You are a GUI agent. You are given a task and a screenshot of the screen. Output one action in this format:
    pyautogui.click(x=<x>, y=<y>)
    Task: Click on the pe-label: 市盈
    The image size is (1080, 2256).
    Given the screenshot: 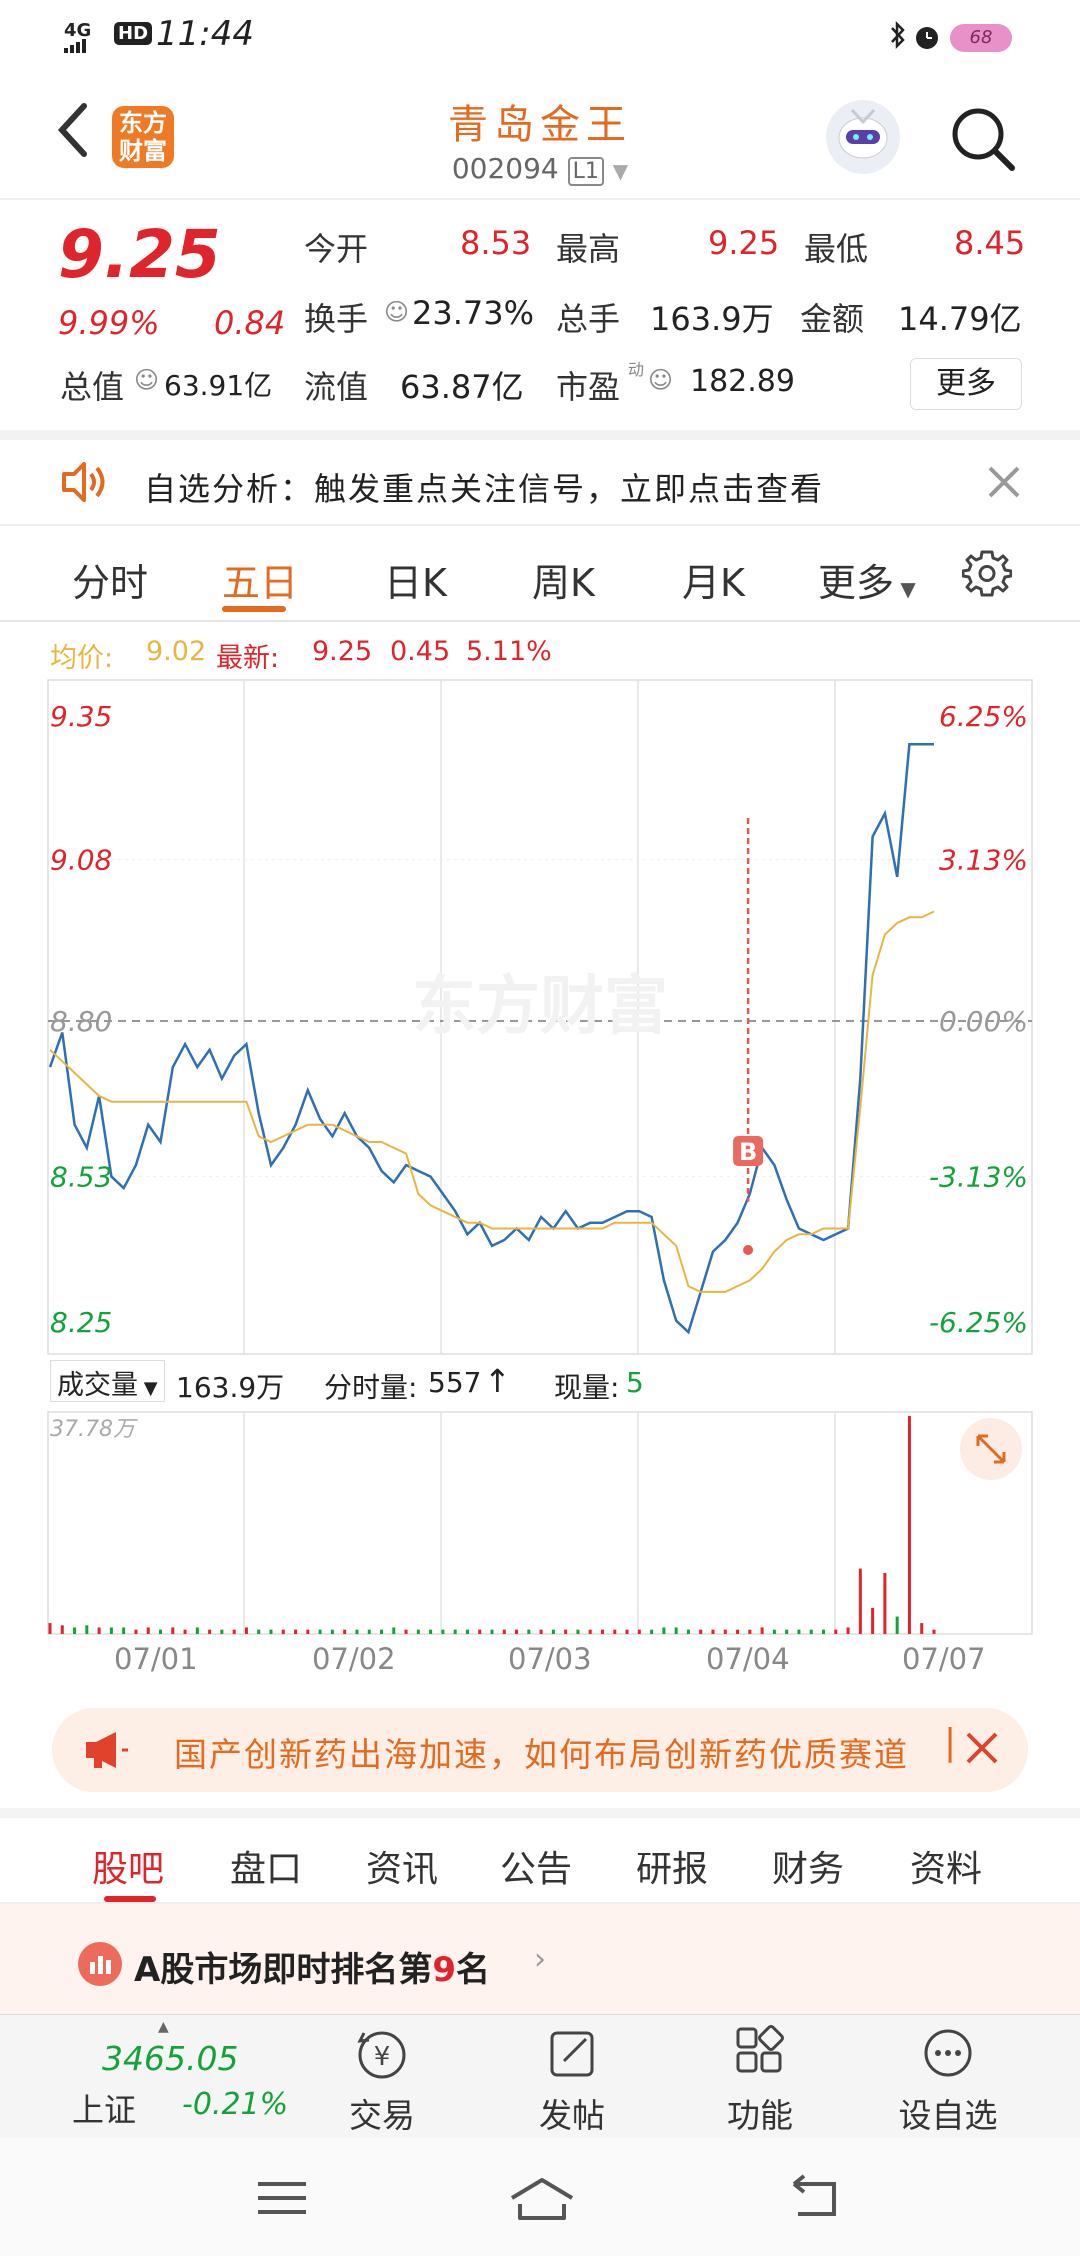 What is the action you would take?
    pyautogui.click(x=588, y=387)
    